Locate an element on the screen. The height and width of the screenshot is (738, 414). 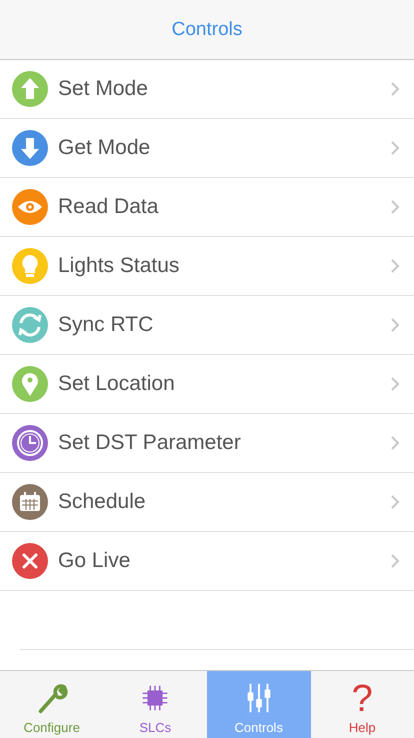
menu-item: Set Mode is located at coordinates (207, 89).